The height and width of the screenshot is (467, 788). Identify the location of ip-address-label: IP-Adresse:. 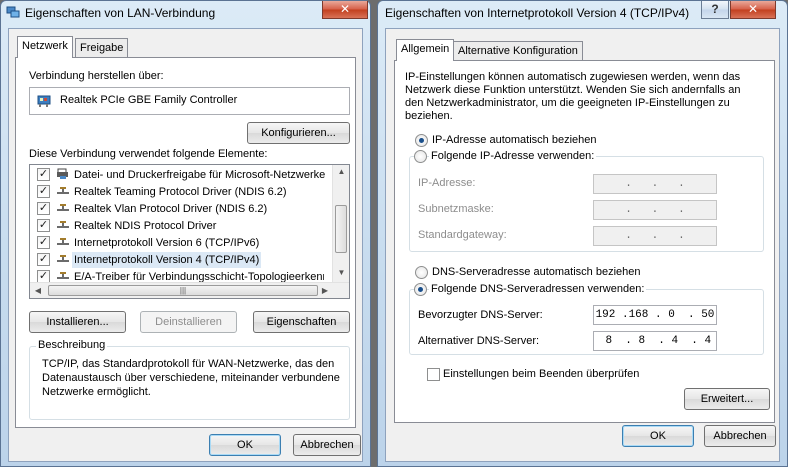
(447, 183).